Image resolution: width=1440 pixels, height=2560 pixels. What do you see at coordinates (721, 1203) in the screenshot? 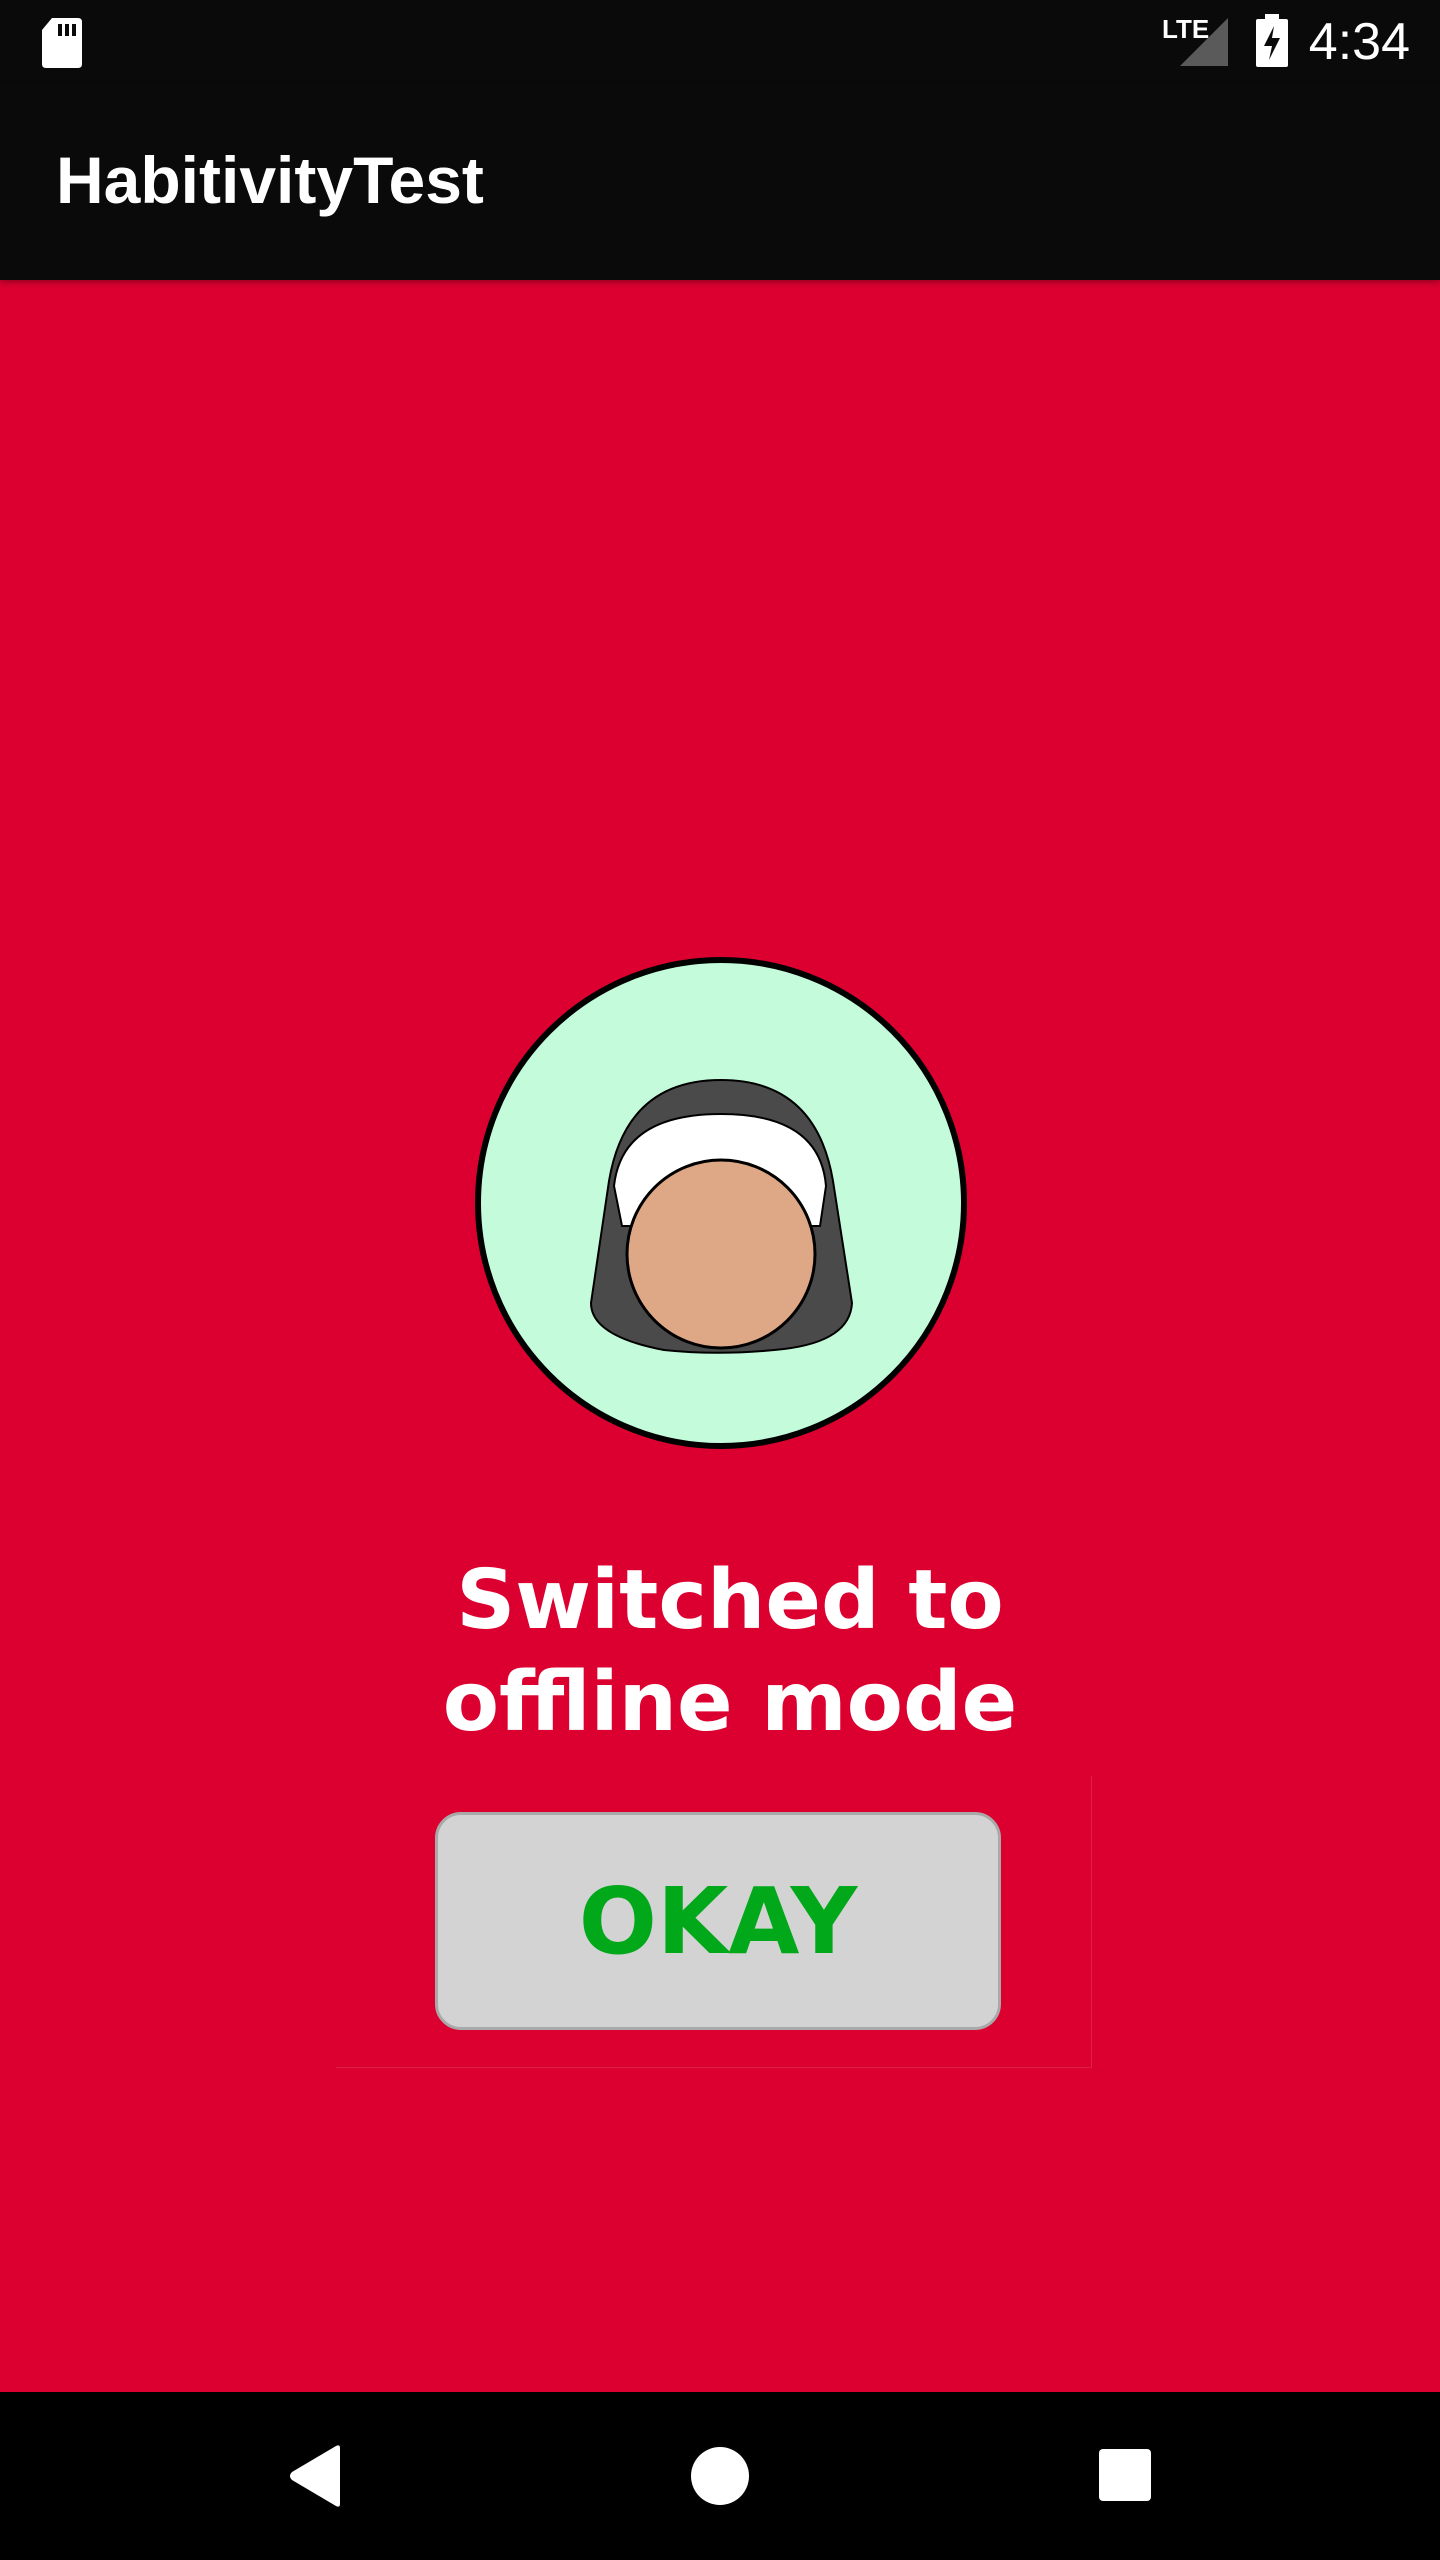
I see `user-avatar-icon` at bounding box center [721, 1203].